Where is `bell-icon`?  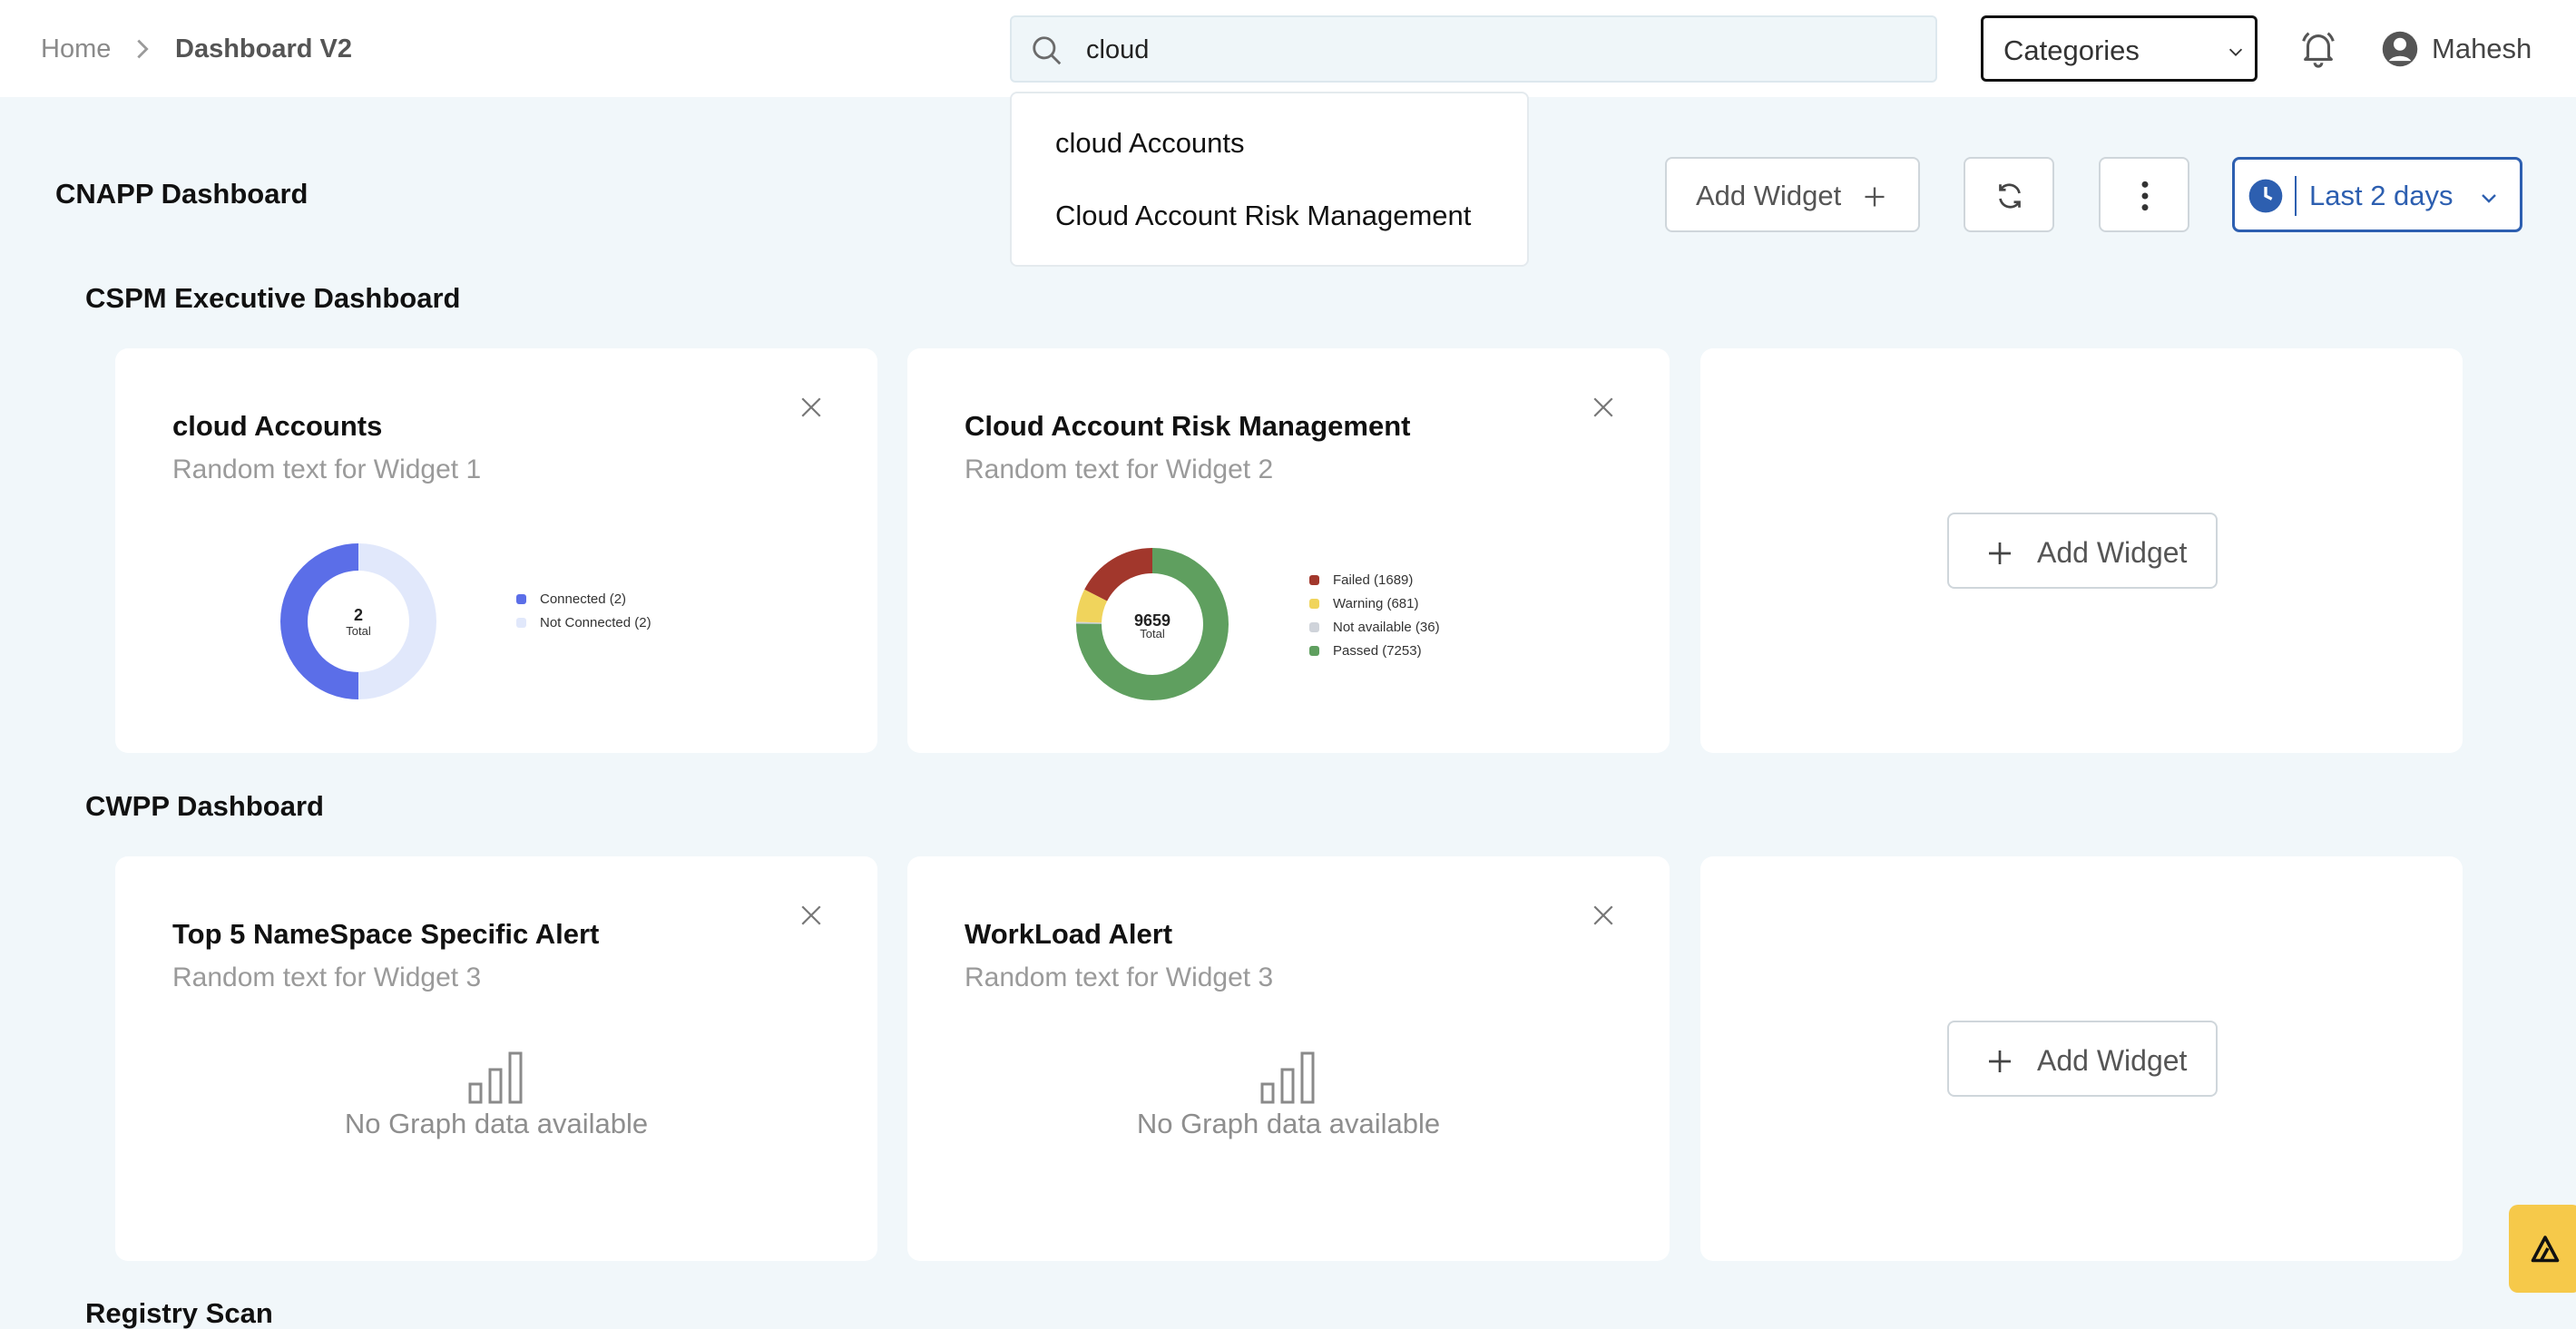 bell-icon is located at coordinates (2318, 48).